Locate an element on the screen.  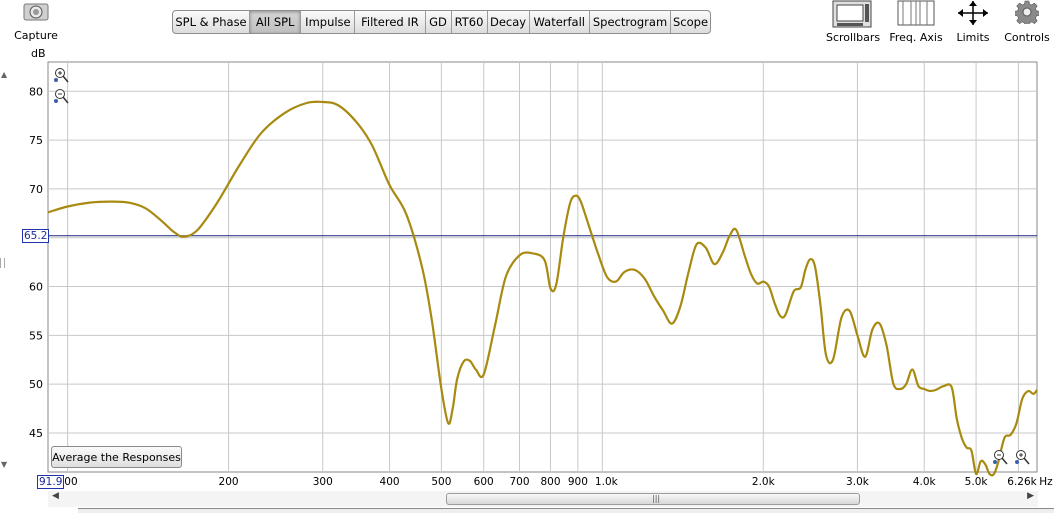
x-tick-label: 800 is located at coordinates (550, 482).